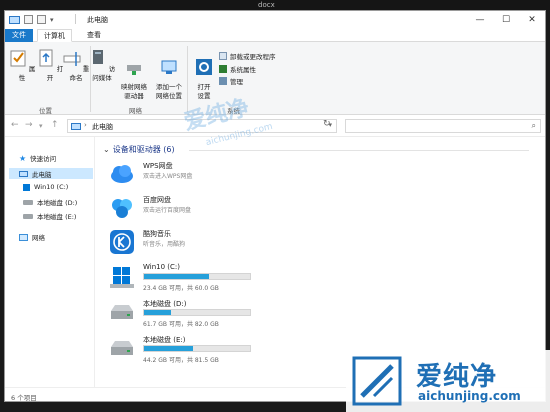 The width and height of the screenshot is (550, 412). What do you see at coordinates (169, 67) in the screenshot?
I see `network-location-icon` at bounding box center [169, 67].